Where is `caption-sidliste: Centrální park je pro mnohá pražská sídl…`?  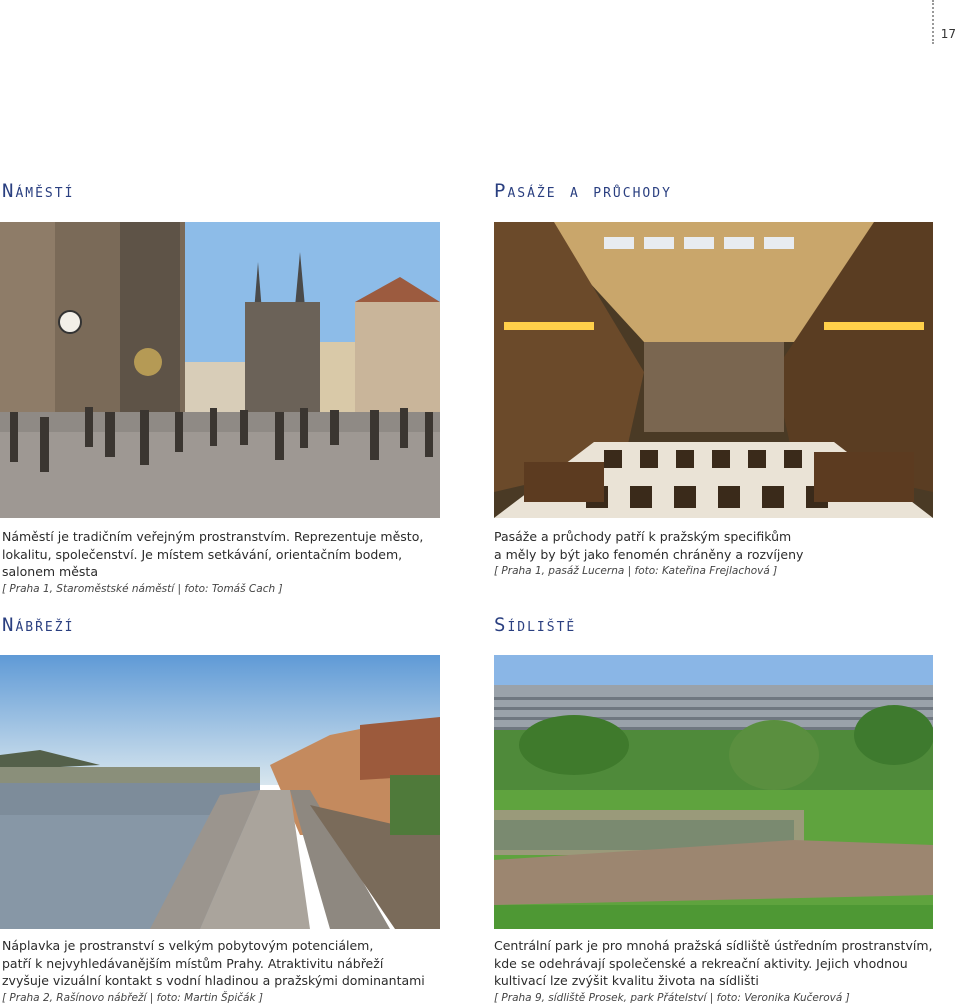
caption-sidliste: Centrální park je pro mnohá pražská sídl… is located at coordinates (714, 972).